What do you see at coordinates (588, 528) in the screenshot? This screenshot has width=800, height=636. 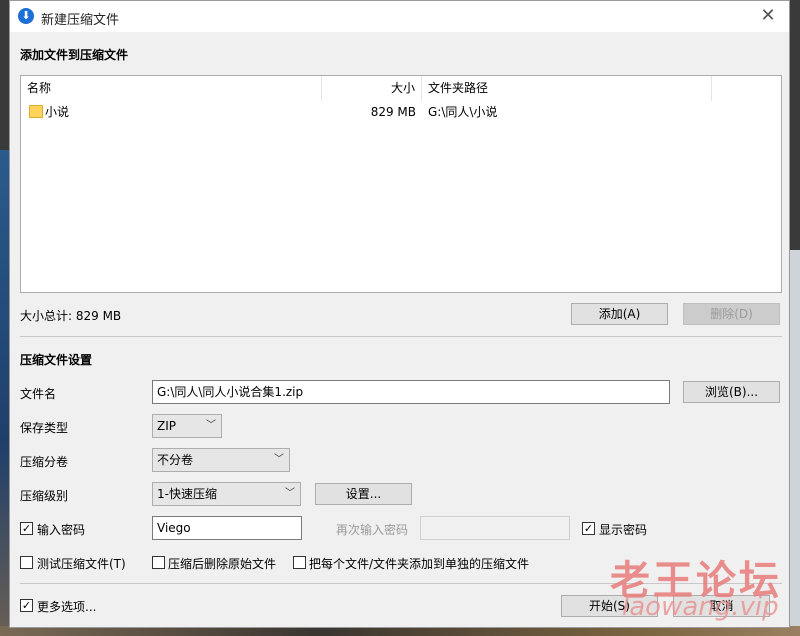 I see `show-password-checkbox: ✓` at bounding box center [588, 528].